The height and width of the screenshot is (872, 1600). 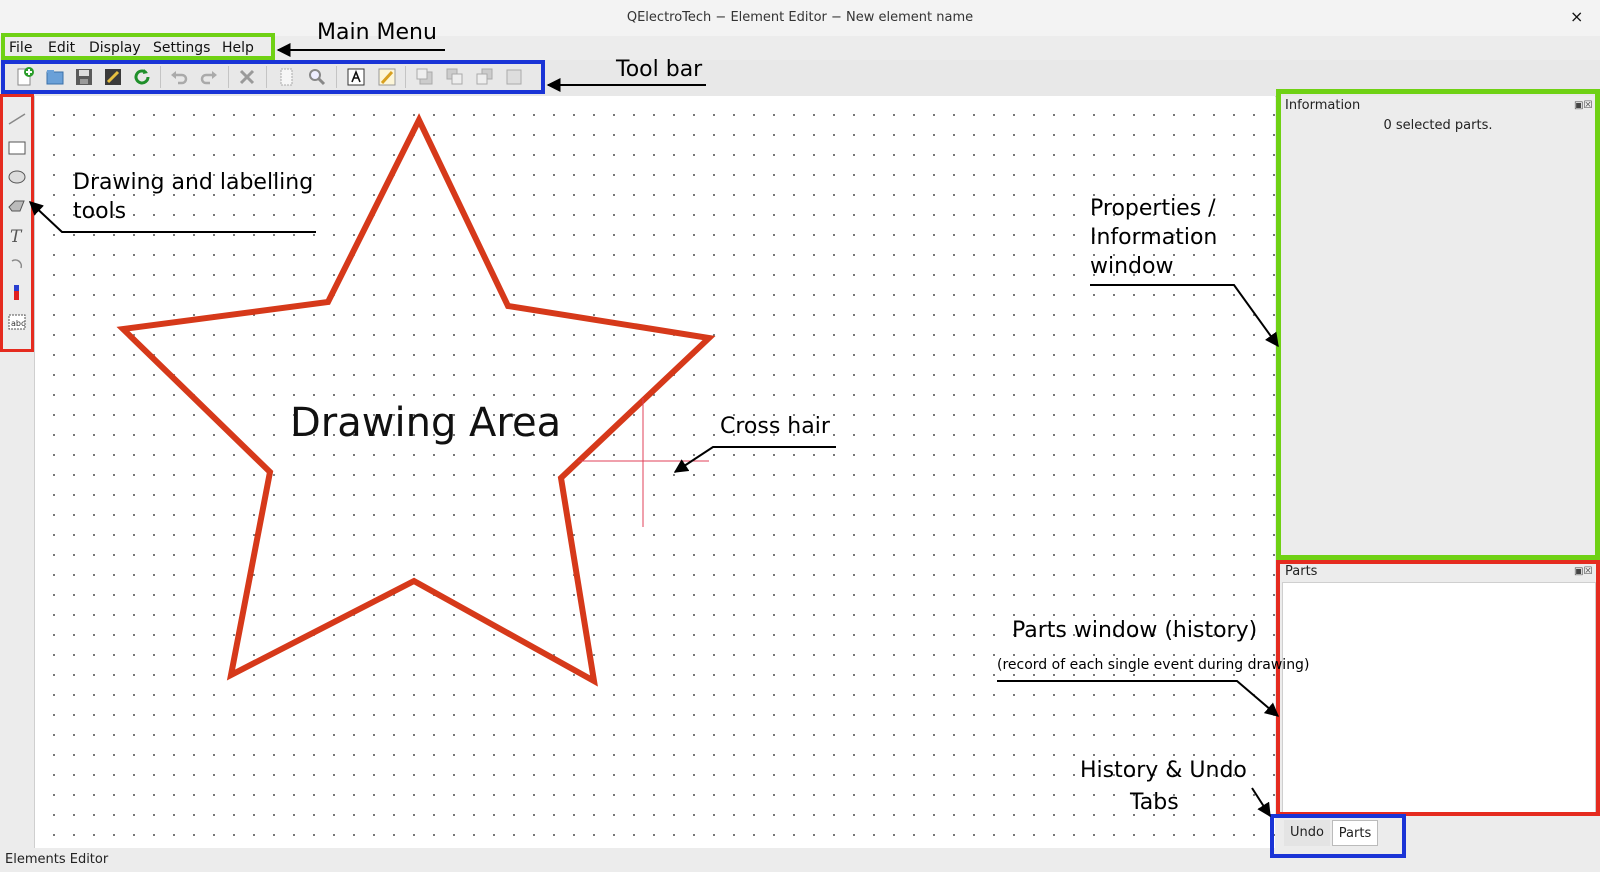 I want to click on parts-arrow, so click(x=1138, y=698).